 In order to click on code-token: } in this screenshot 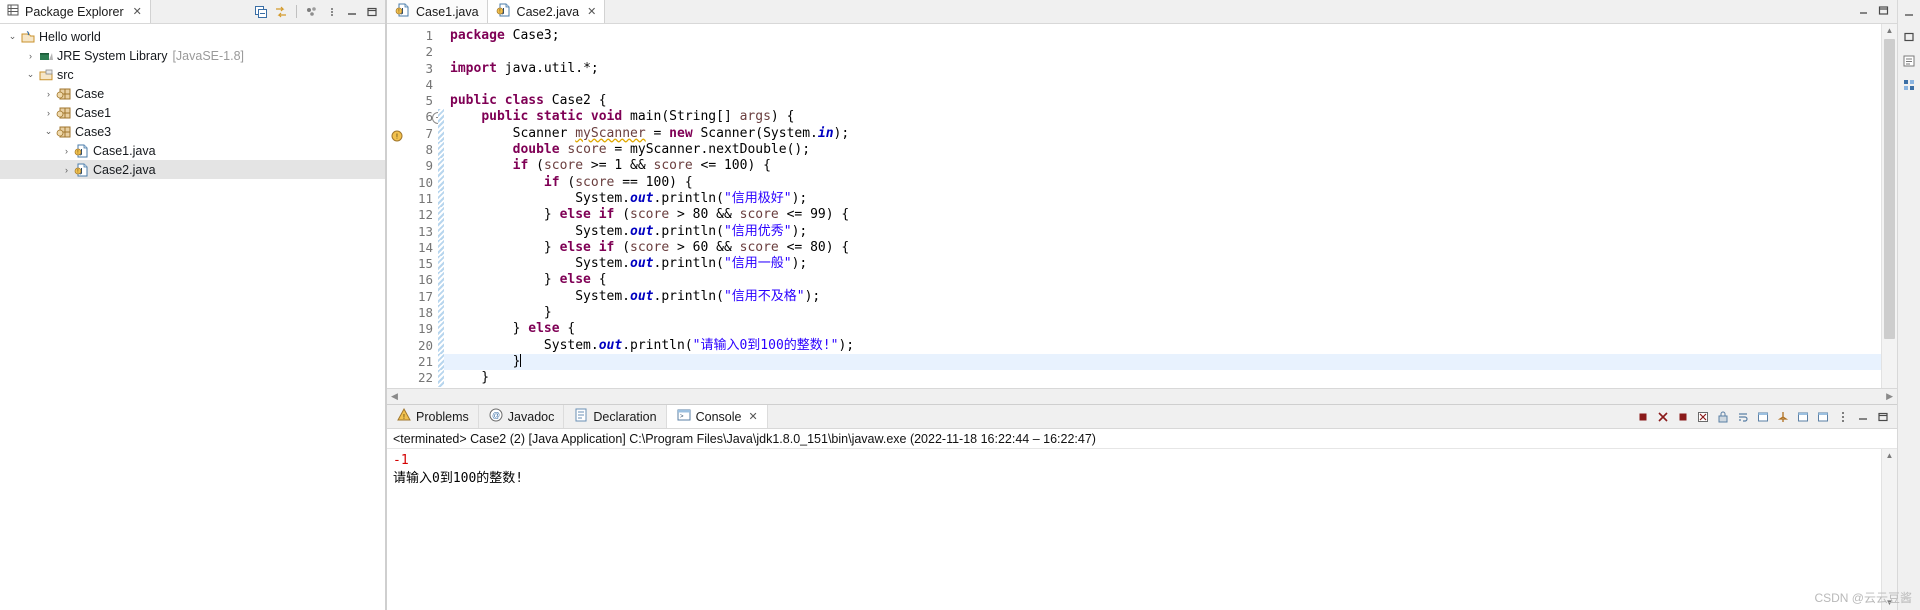, I will do `click(485, 361)`.